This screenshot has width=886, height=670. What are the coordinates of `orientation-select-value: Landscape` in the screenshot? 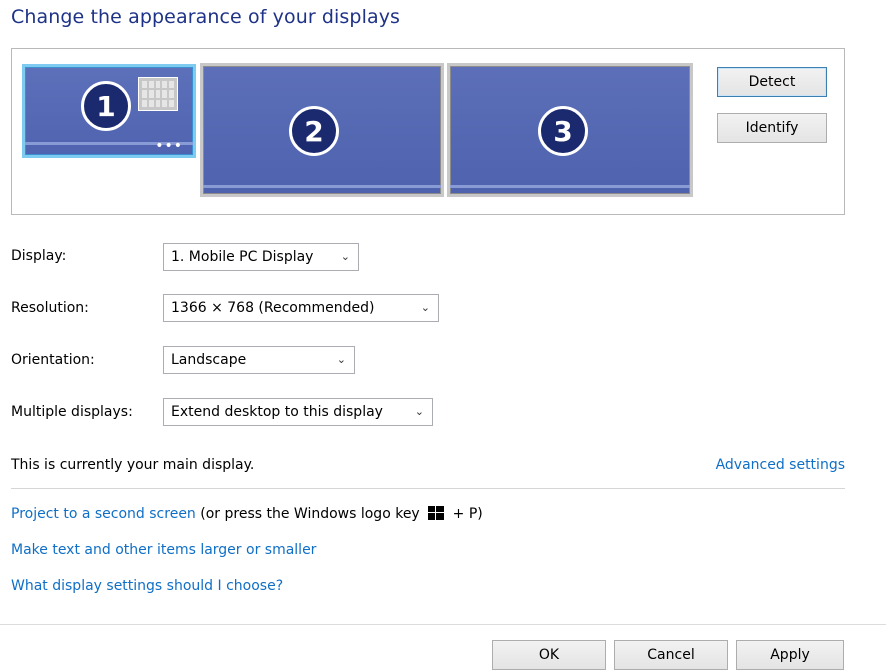 It's located at (209, 360).